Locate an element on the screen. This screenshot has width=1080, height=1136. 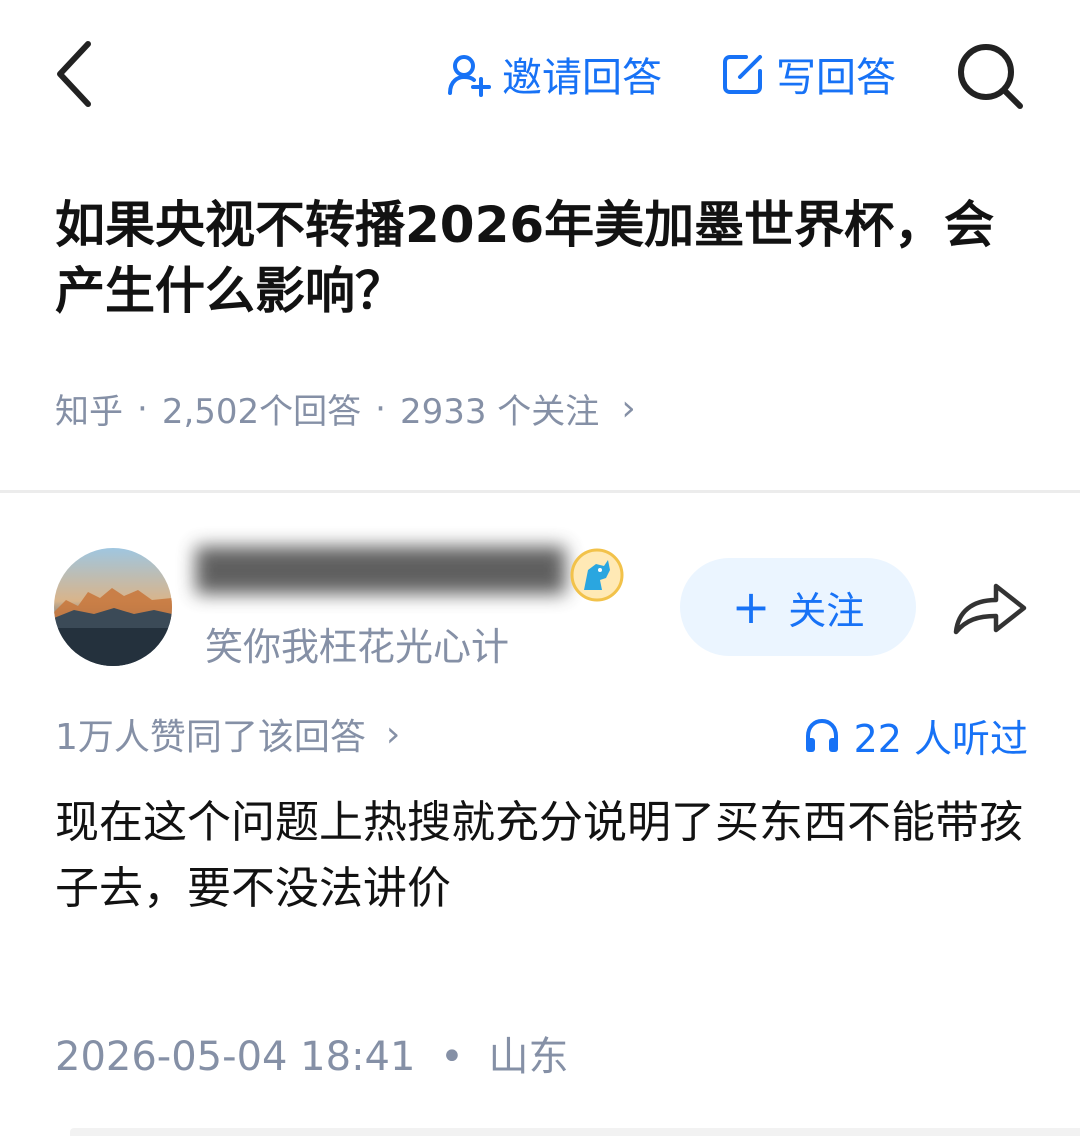
invite-answer-button: 邀请回答 is located at coordinates (554, 74).